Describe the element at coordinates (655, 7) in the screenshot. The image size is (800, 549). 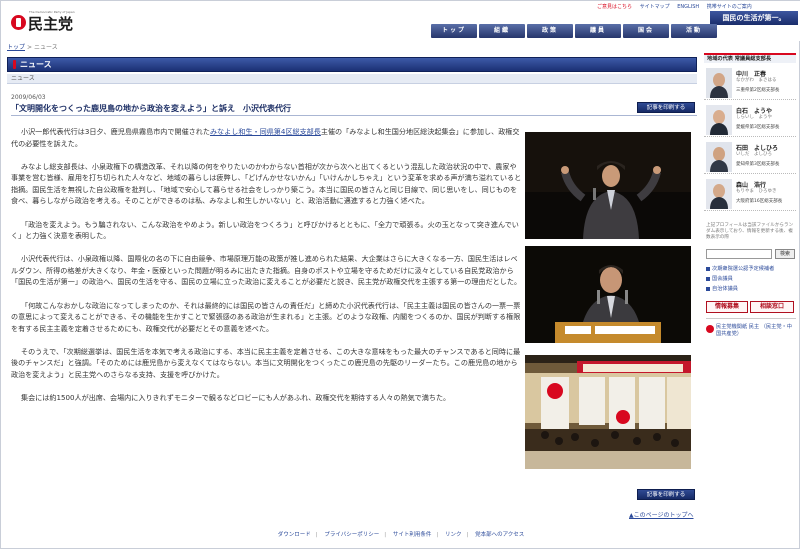
I see `utility-link-sitemap: サイトマップ` at that location.